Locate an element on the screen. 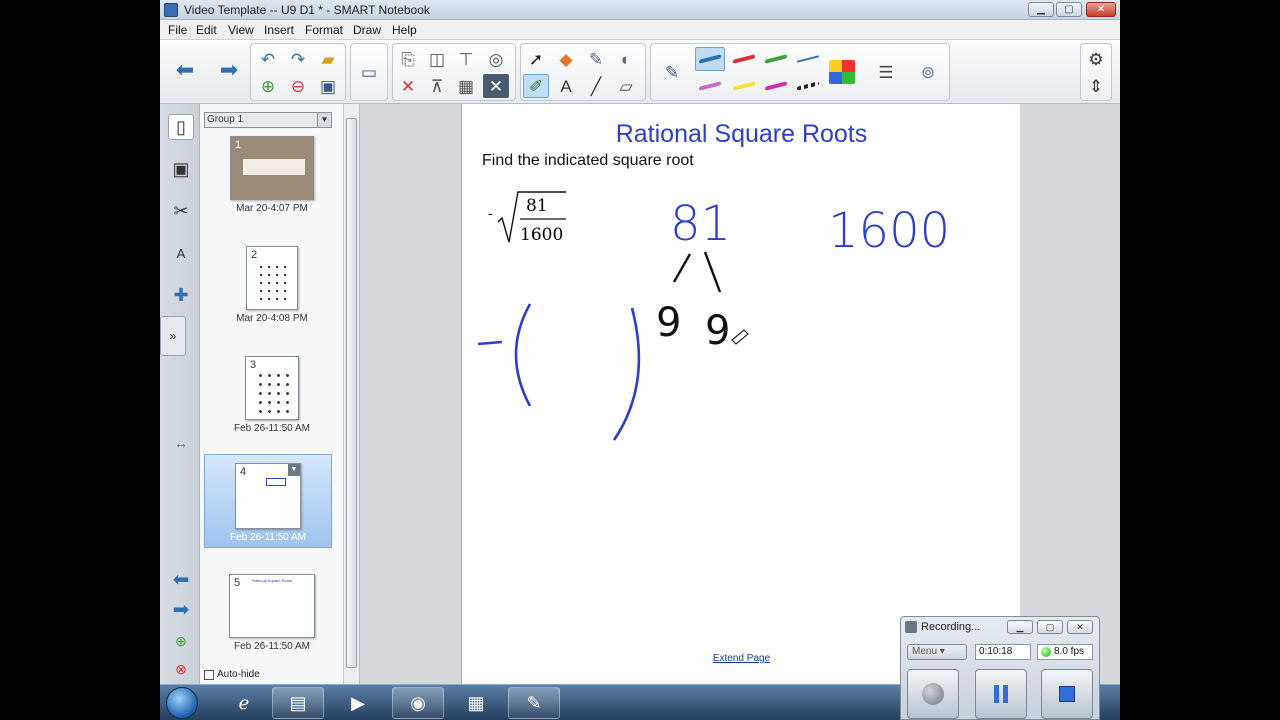 Image resolution: width=1280 pixels, height=720 pixels. calculator-icon: ▦ is located at coordinates (476, 703).